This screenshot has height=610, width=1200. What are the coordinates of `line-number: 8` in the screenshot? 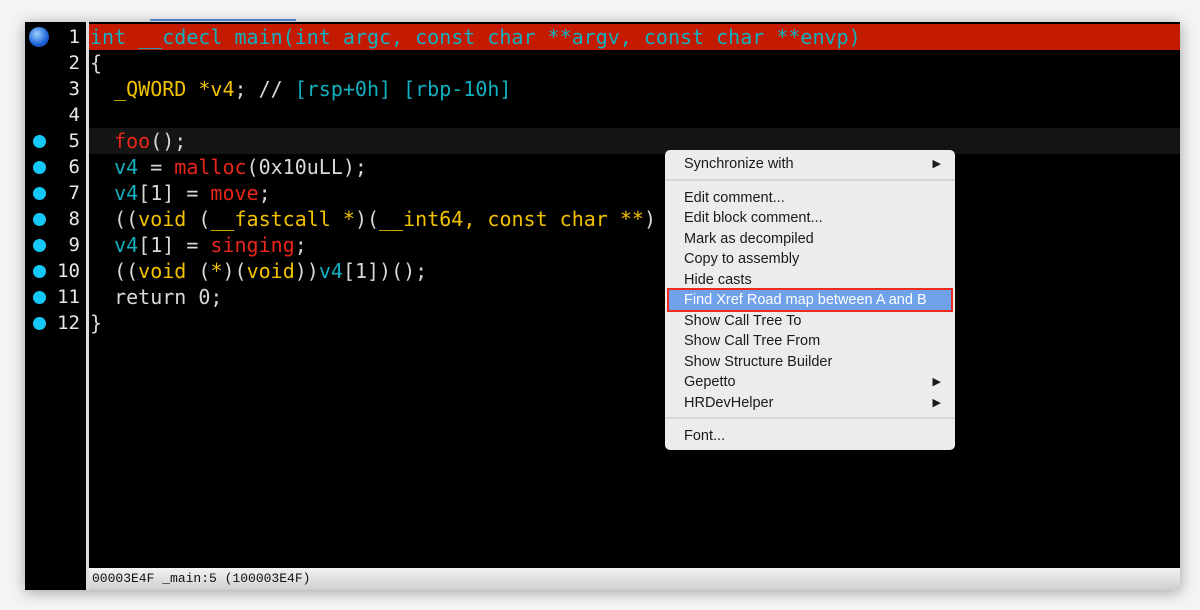 It's located at (74, 219).